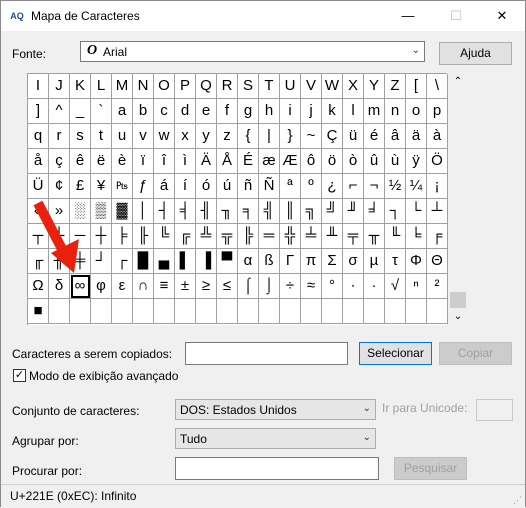  I want to click on character-cell: ¼, so click(416, 186).